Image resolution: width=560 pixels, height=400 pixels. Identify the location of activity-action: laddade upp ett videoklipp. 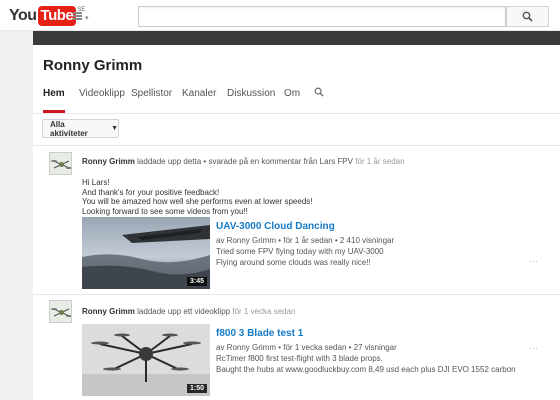
(184, 311).